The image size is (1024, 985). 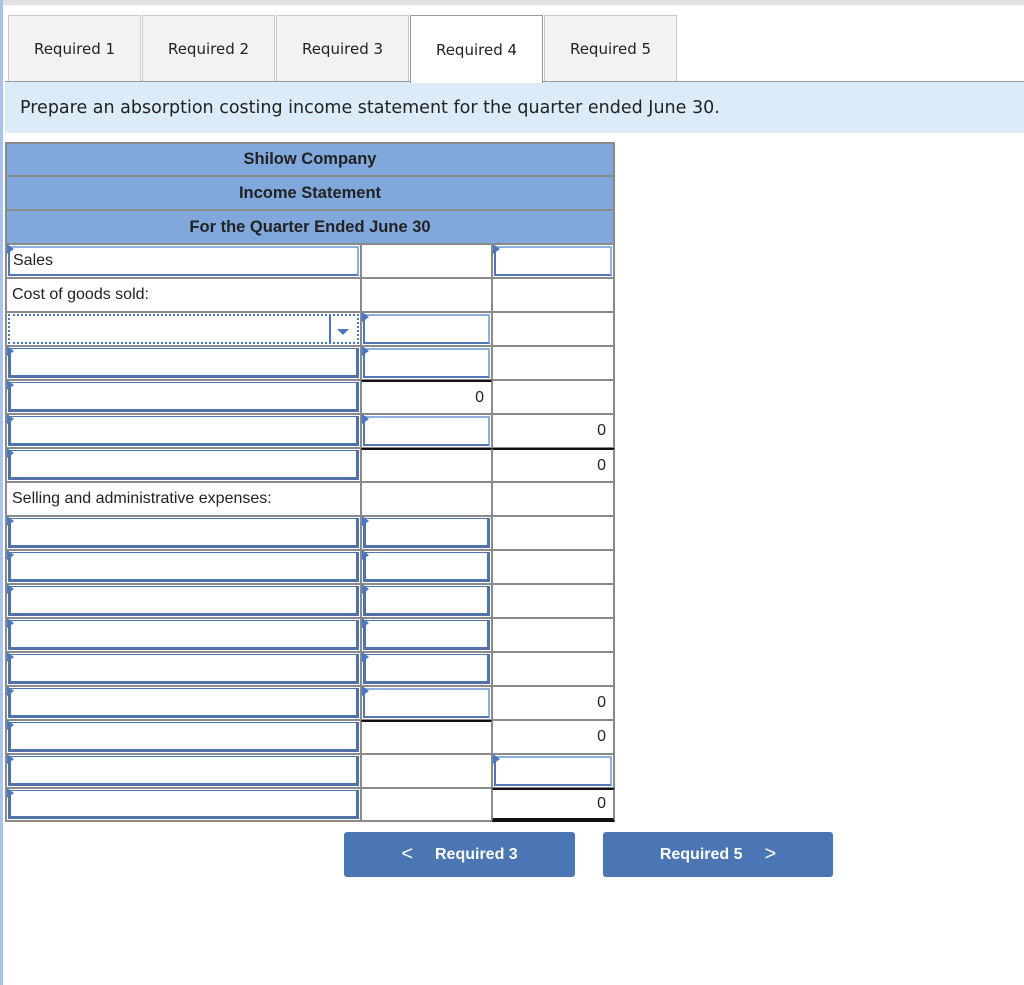 I want to click on tab-required-4: Required 4, so click(x=476, y=49).